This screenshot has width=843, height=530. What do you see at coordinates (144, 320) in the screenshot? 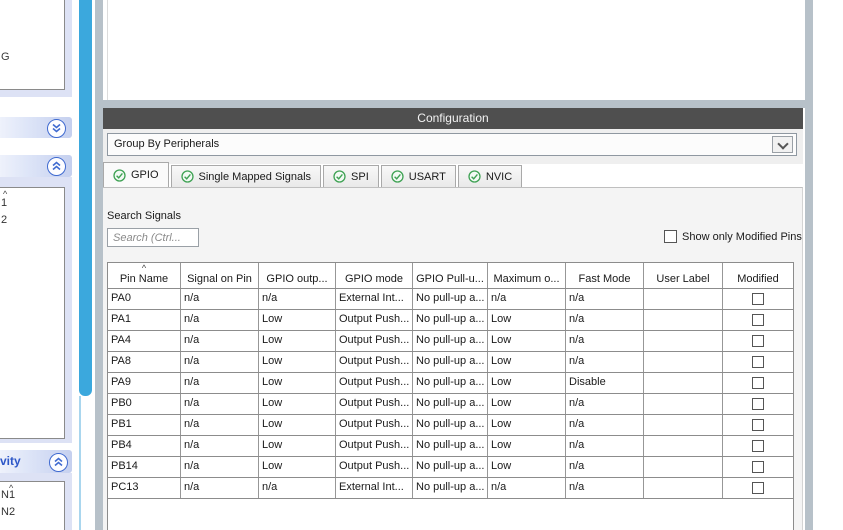
I see `cell-pin-name: PA1` at bounding box center [144, 320].